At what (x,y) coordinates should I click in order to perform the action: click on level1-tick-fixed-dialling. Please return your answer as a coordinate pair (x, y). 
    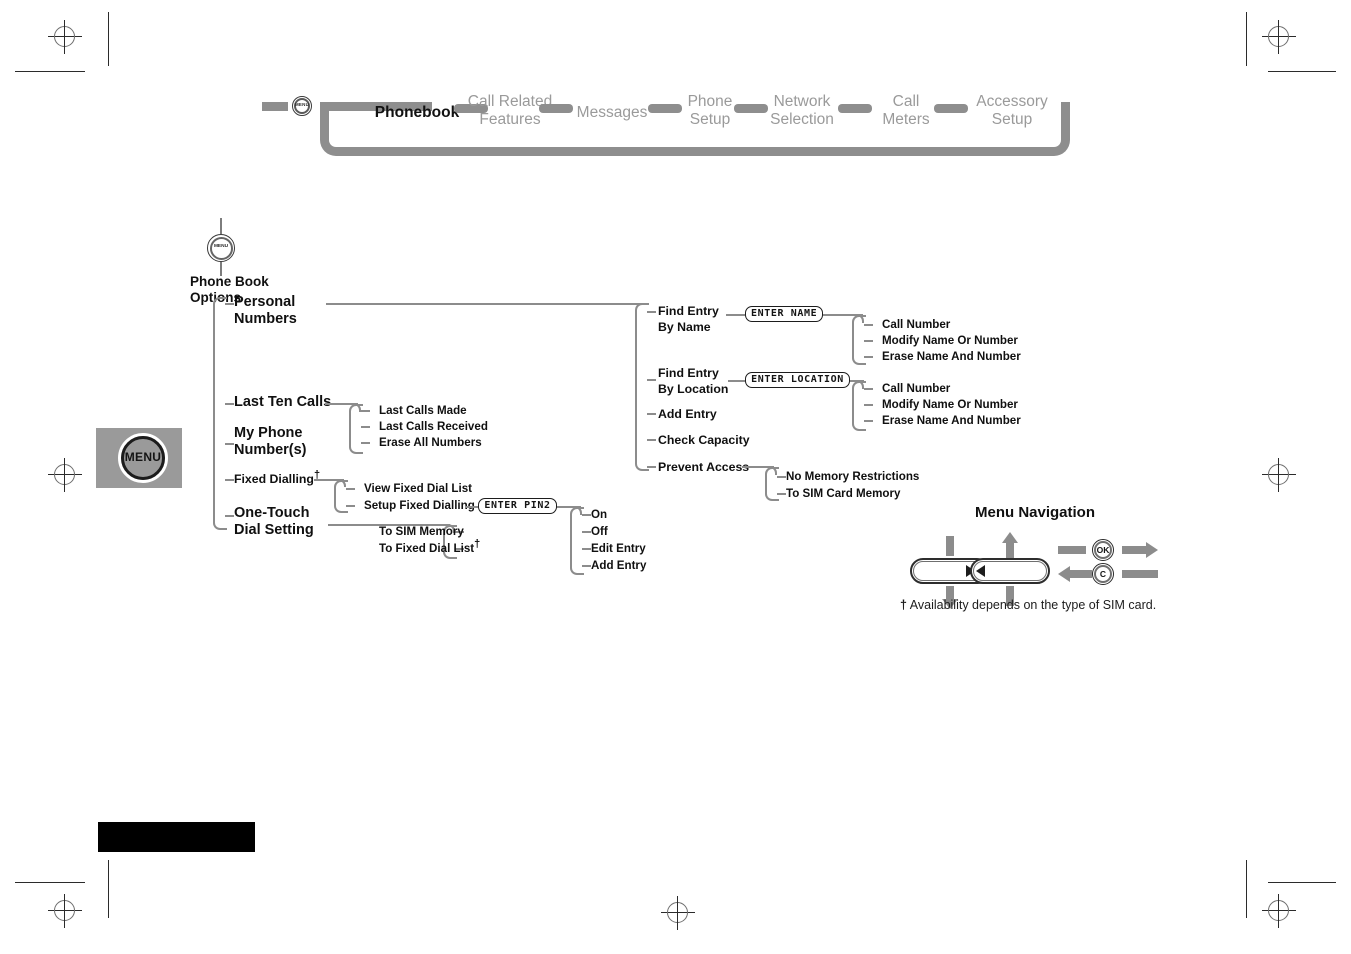
    Looking at the image, I should click on (229, 480).